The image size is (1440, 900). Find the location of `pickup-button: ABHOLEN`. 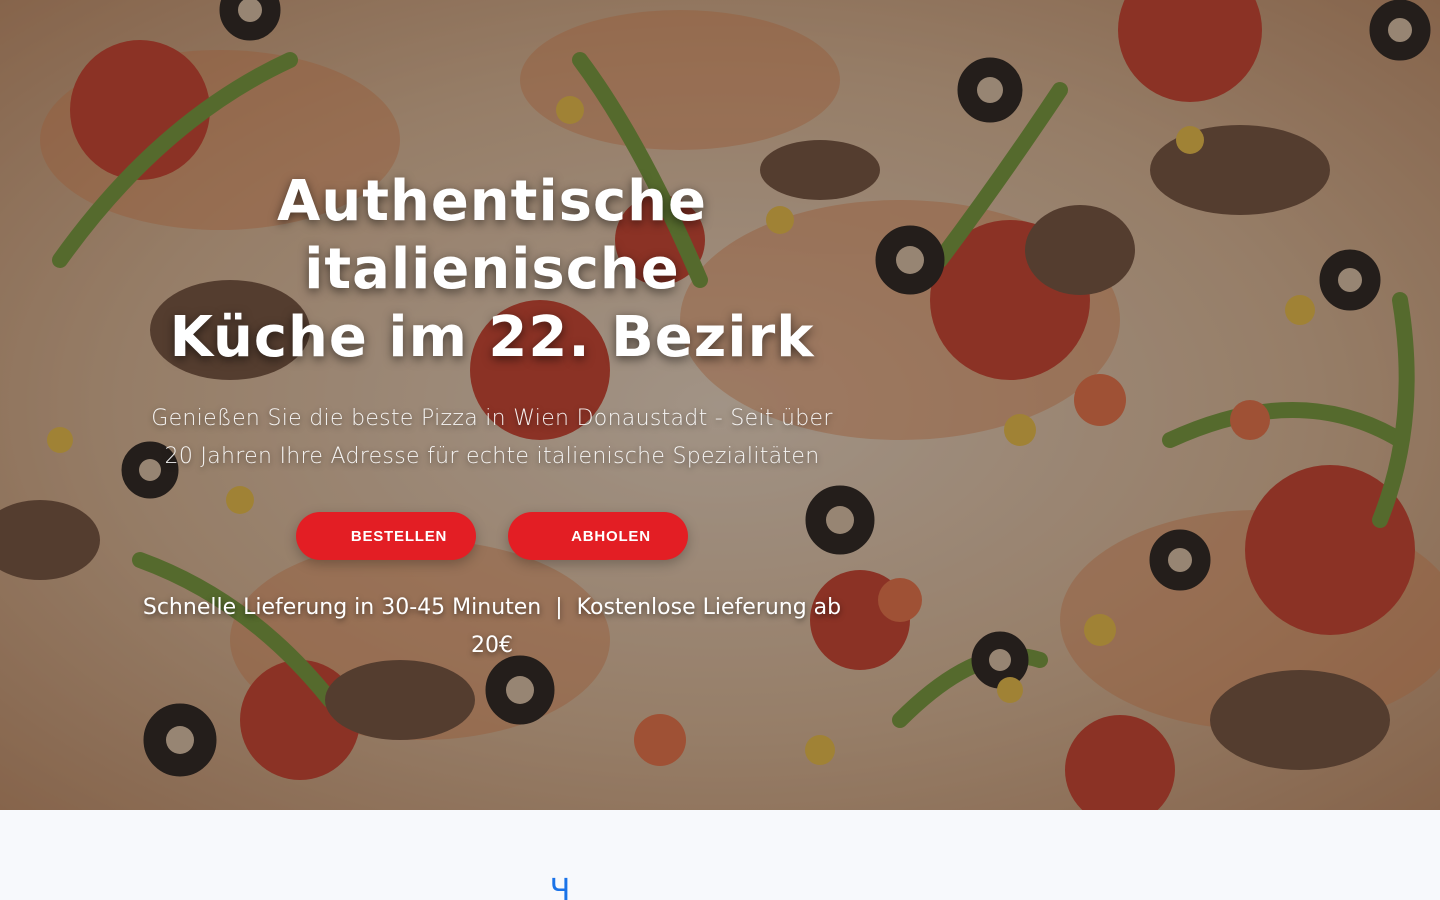

pickup-button: ABHOLEN is located at coordinates (598, 536).